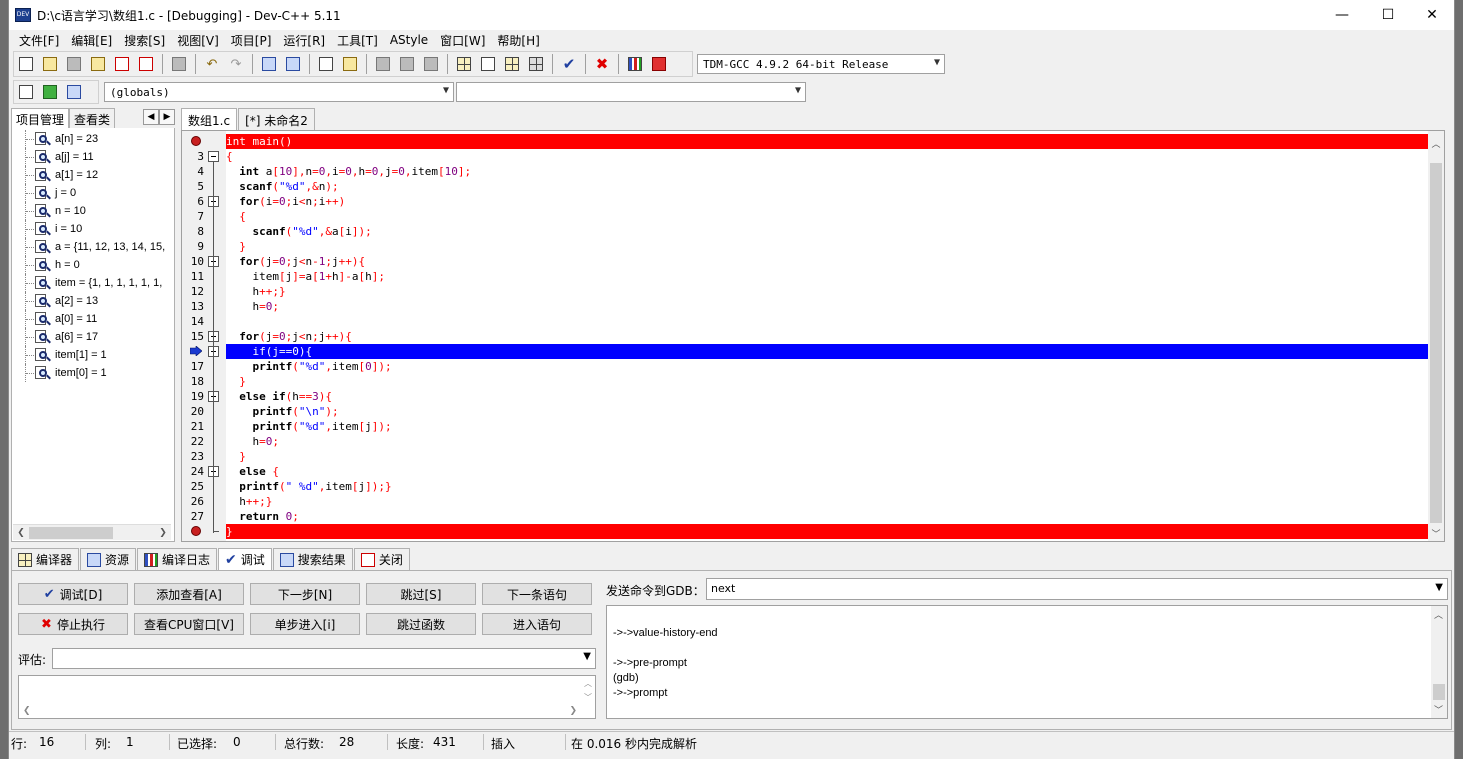 This screenshot has width=1463, height=759. Describe the element at coordinates (305, 594) in the screenshot. I see `next-step-button: 下一步[N]` at that location.